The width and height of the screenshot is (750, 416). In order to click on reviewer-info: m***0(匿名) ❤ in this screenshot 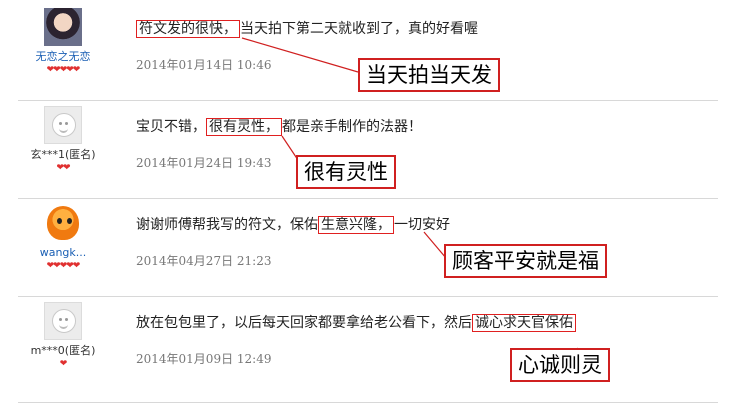, I will do `click(63, 336)`.